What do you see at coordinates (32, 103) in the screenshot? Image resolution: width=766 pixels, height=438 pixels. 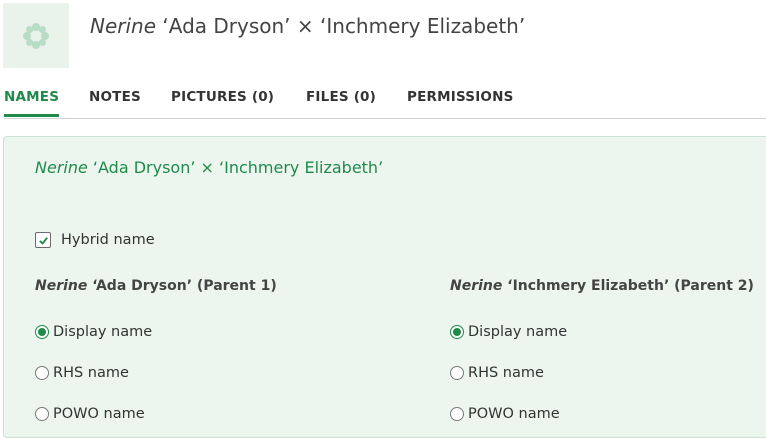 I see `tab-names: NAMES` at bounding box center [32, 103].